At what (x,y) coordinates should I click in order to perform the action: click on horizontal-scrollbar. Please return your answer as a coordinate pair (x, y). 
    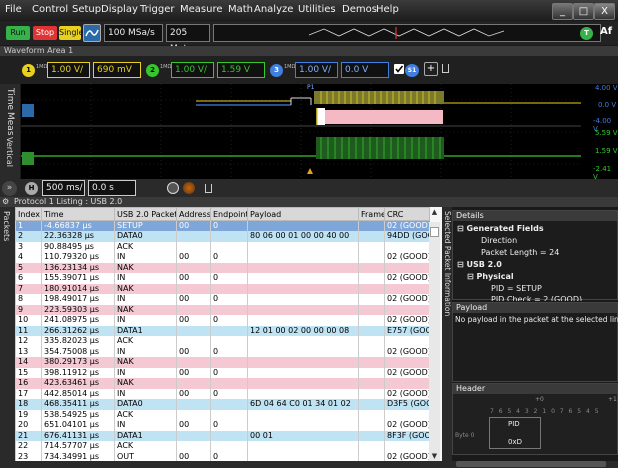
    Looking at the image, I should click on (531, 464).